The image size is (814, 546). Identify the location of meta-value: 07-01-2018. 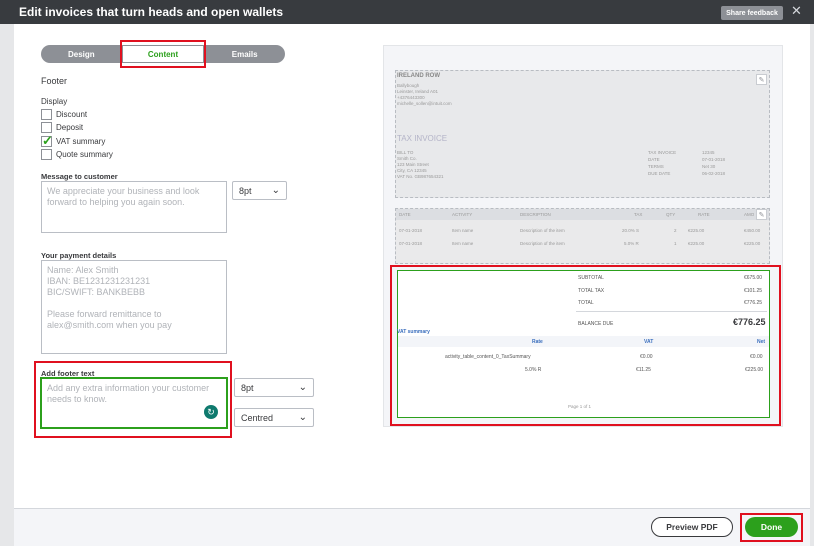
(714, 159).